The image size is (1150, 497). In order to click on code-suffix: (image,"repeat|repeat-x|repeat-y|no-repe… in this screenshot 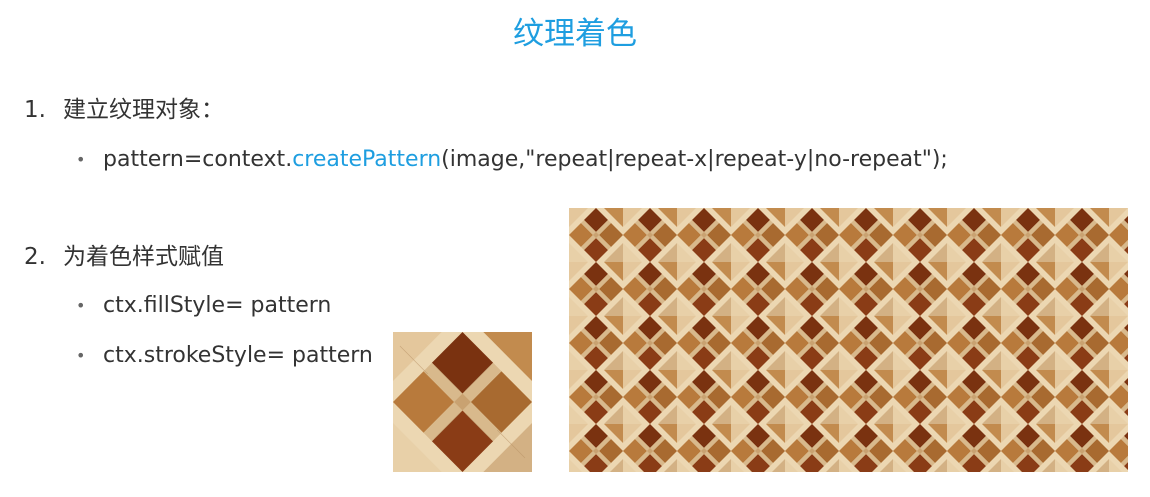, I will do `click(694, 159)`.